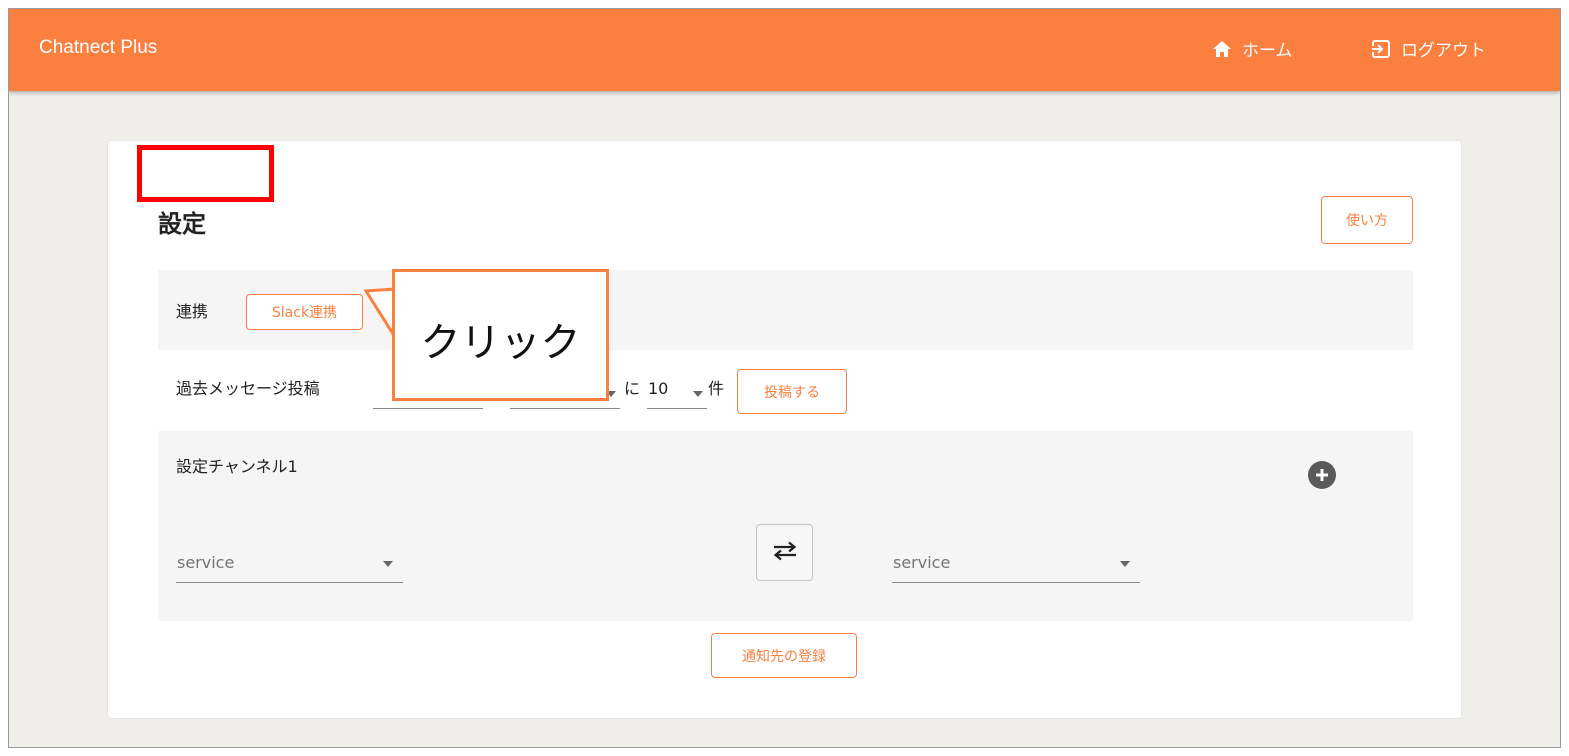 The image size is (1569, 756). Describe the element at coordinates (677, 395) in the screenshot. I see `post-count-select: 10` at that location.